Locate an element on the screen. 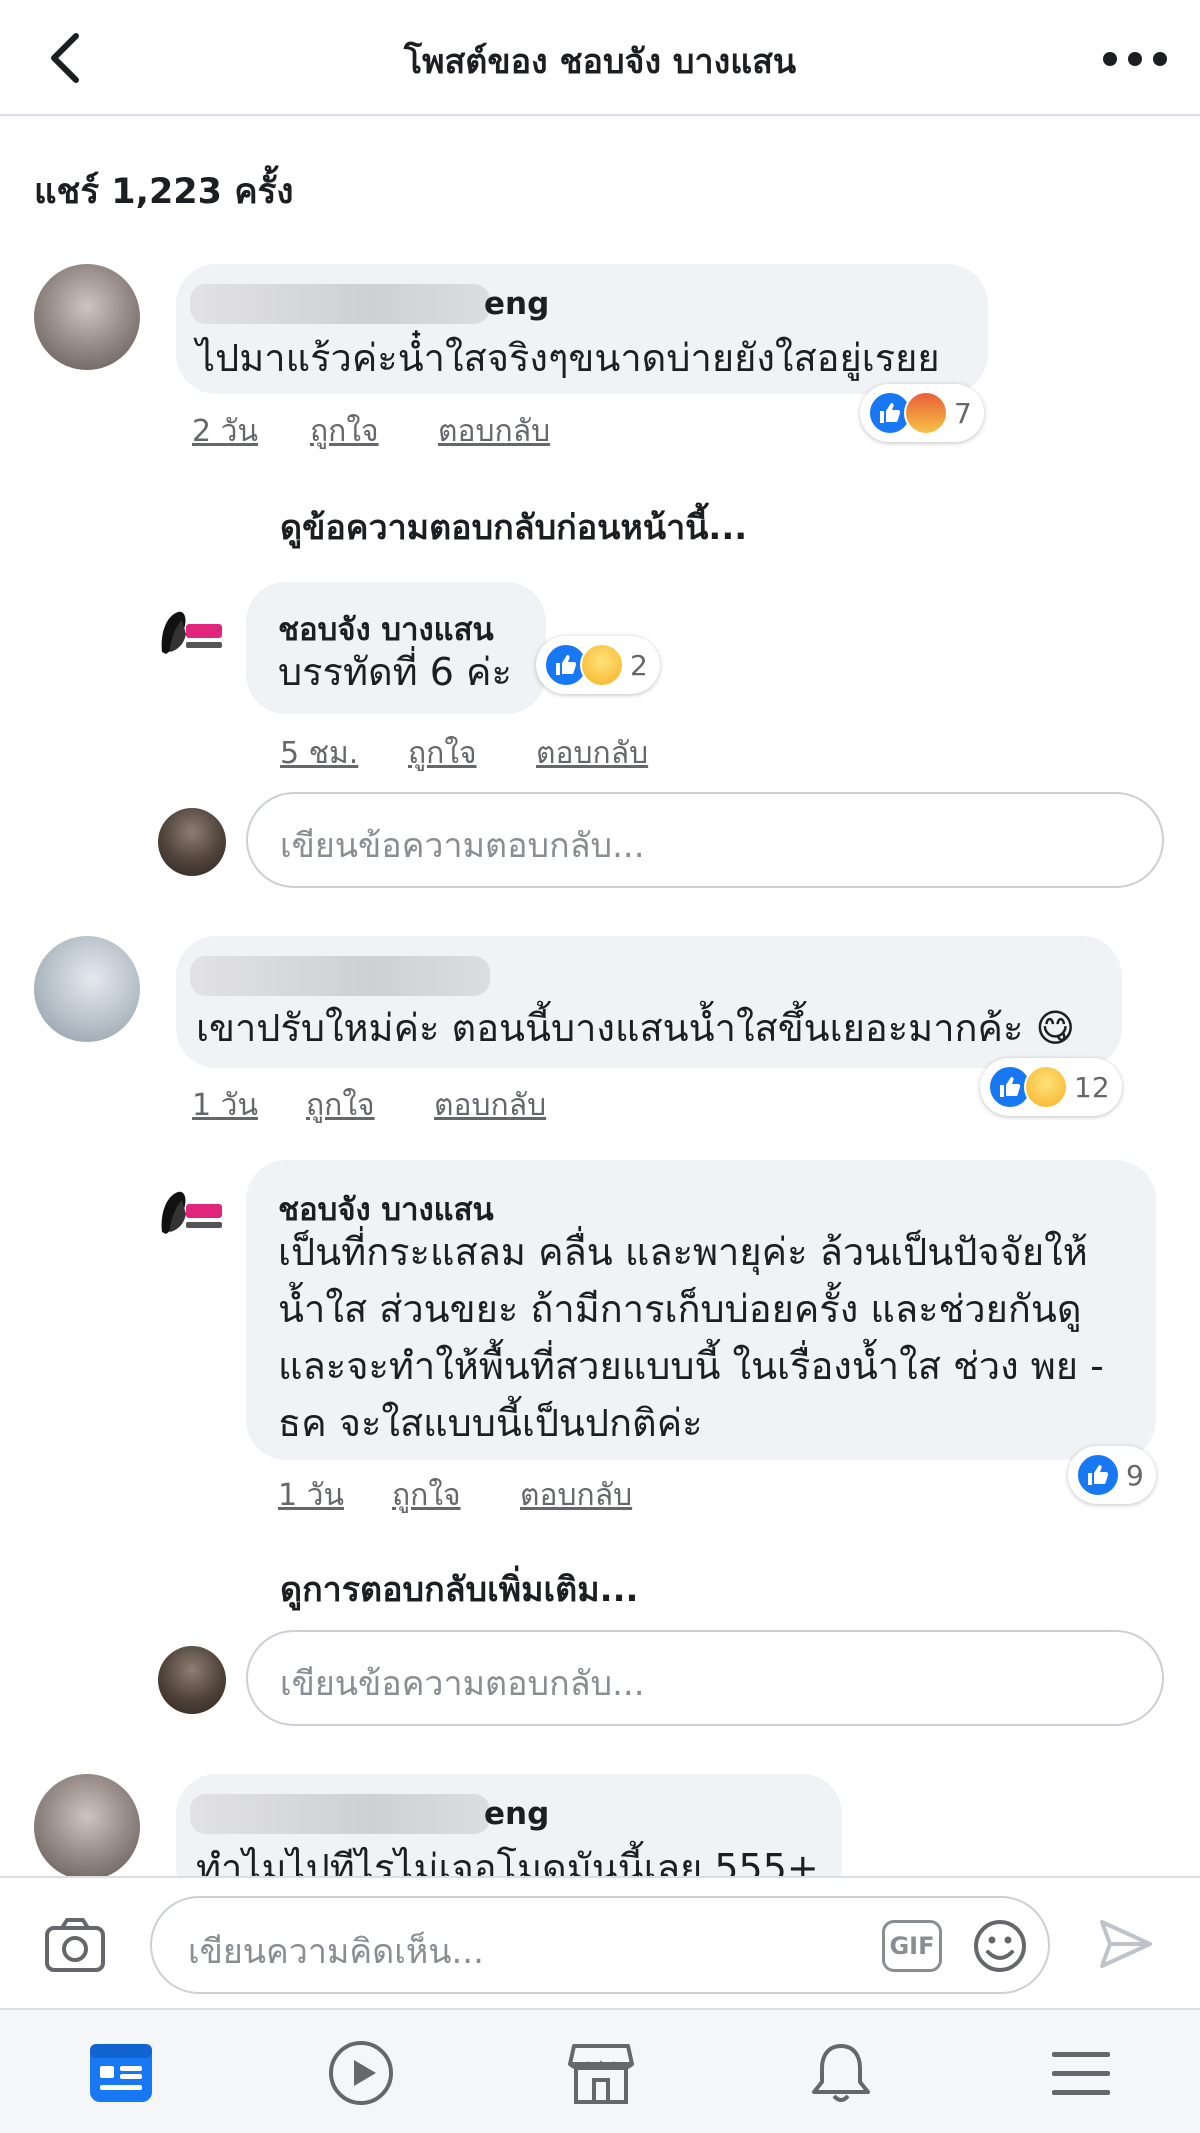  reply-time: 5 ชม. is located at coordinates (319, 753).